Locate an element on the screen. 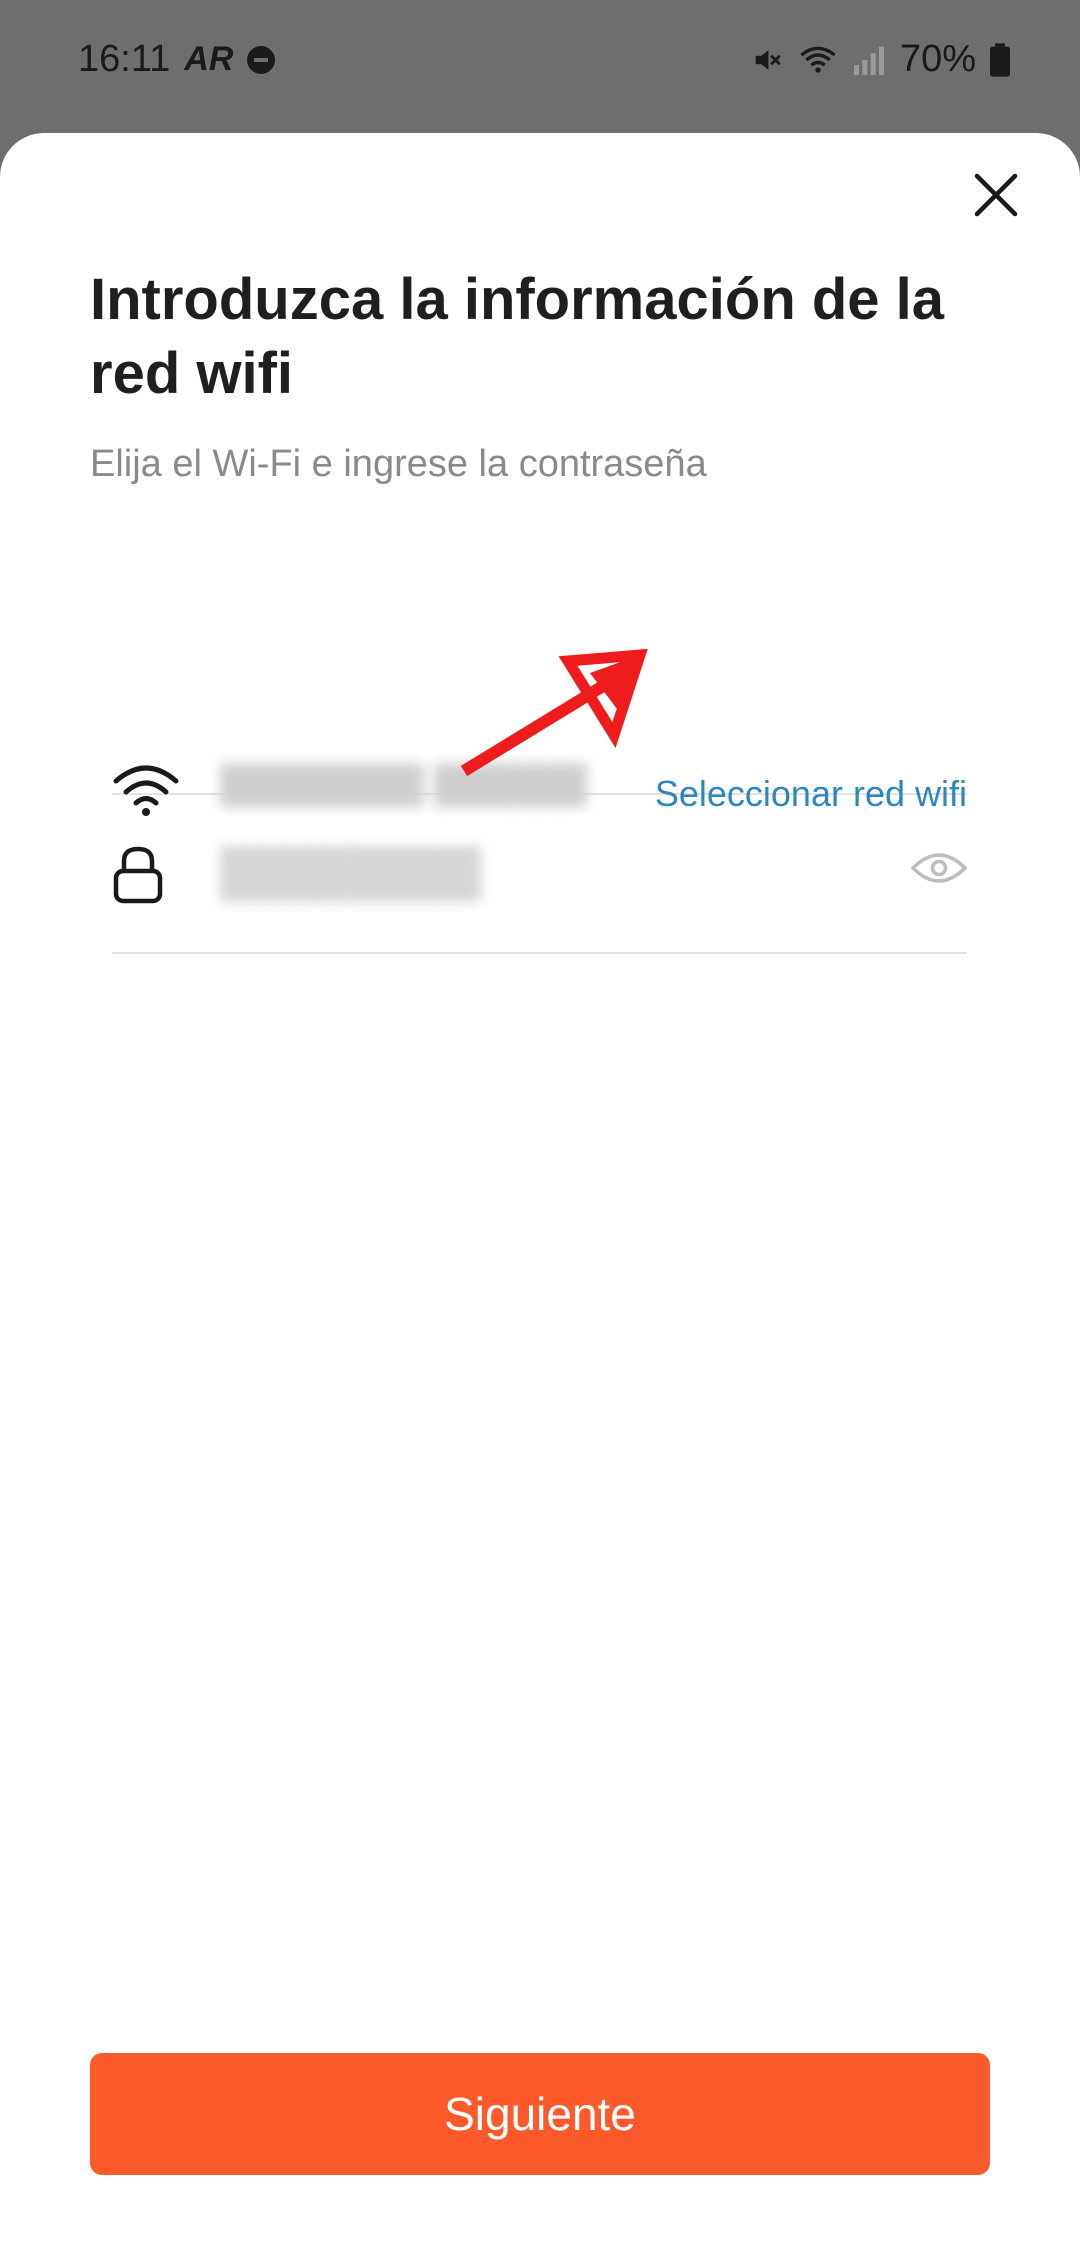 This screenshot has height=2260, width=1080. password-field: ████████ is located at coordinates (350, 872).